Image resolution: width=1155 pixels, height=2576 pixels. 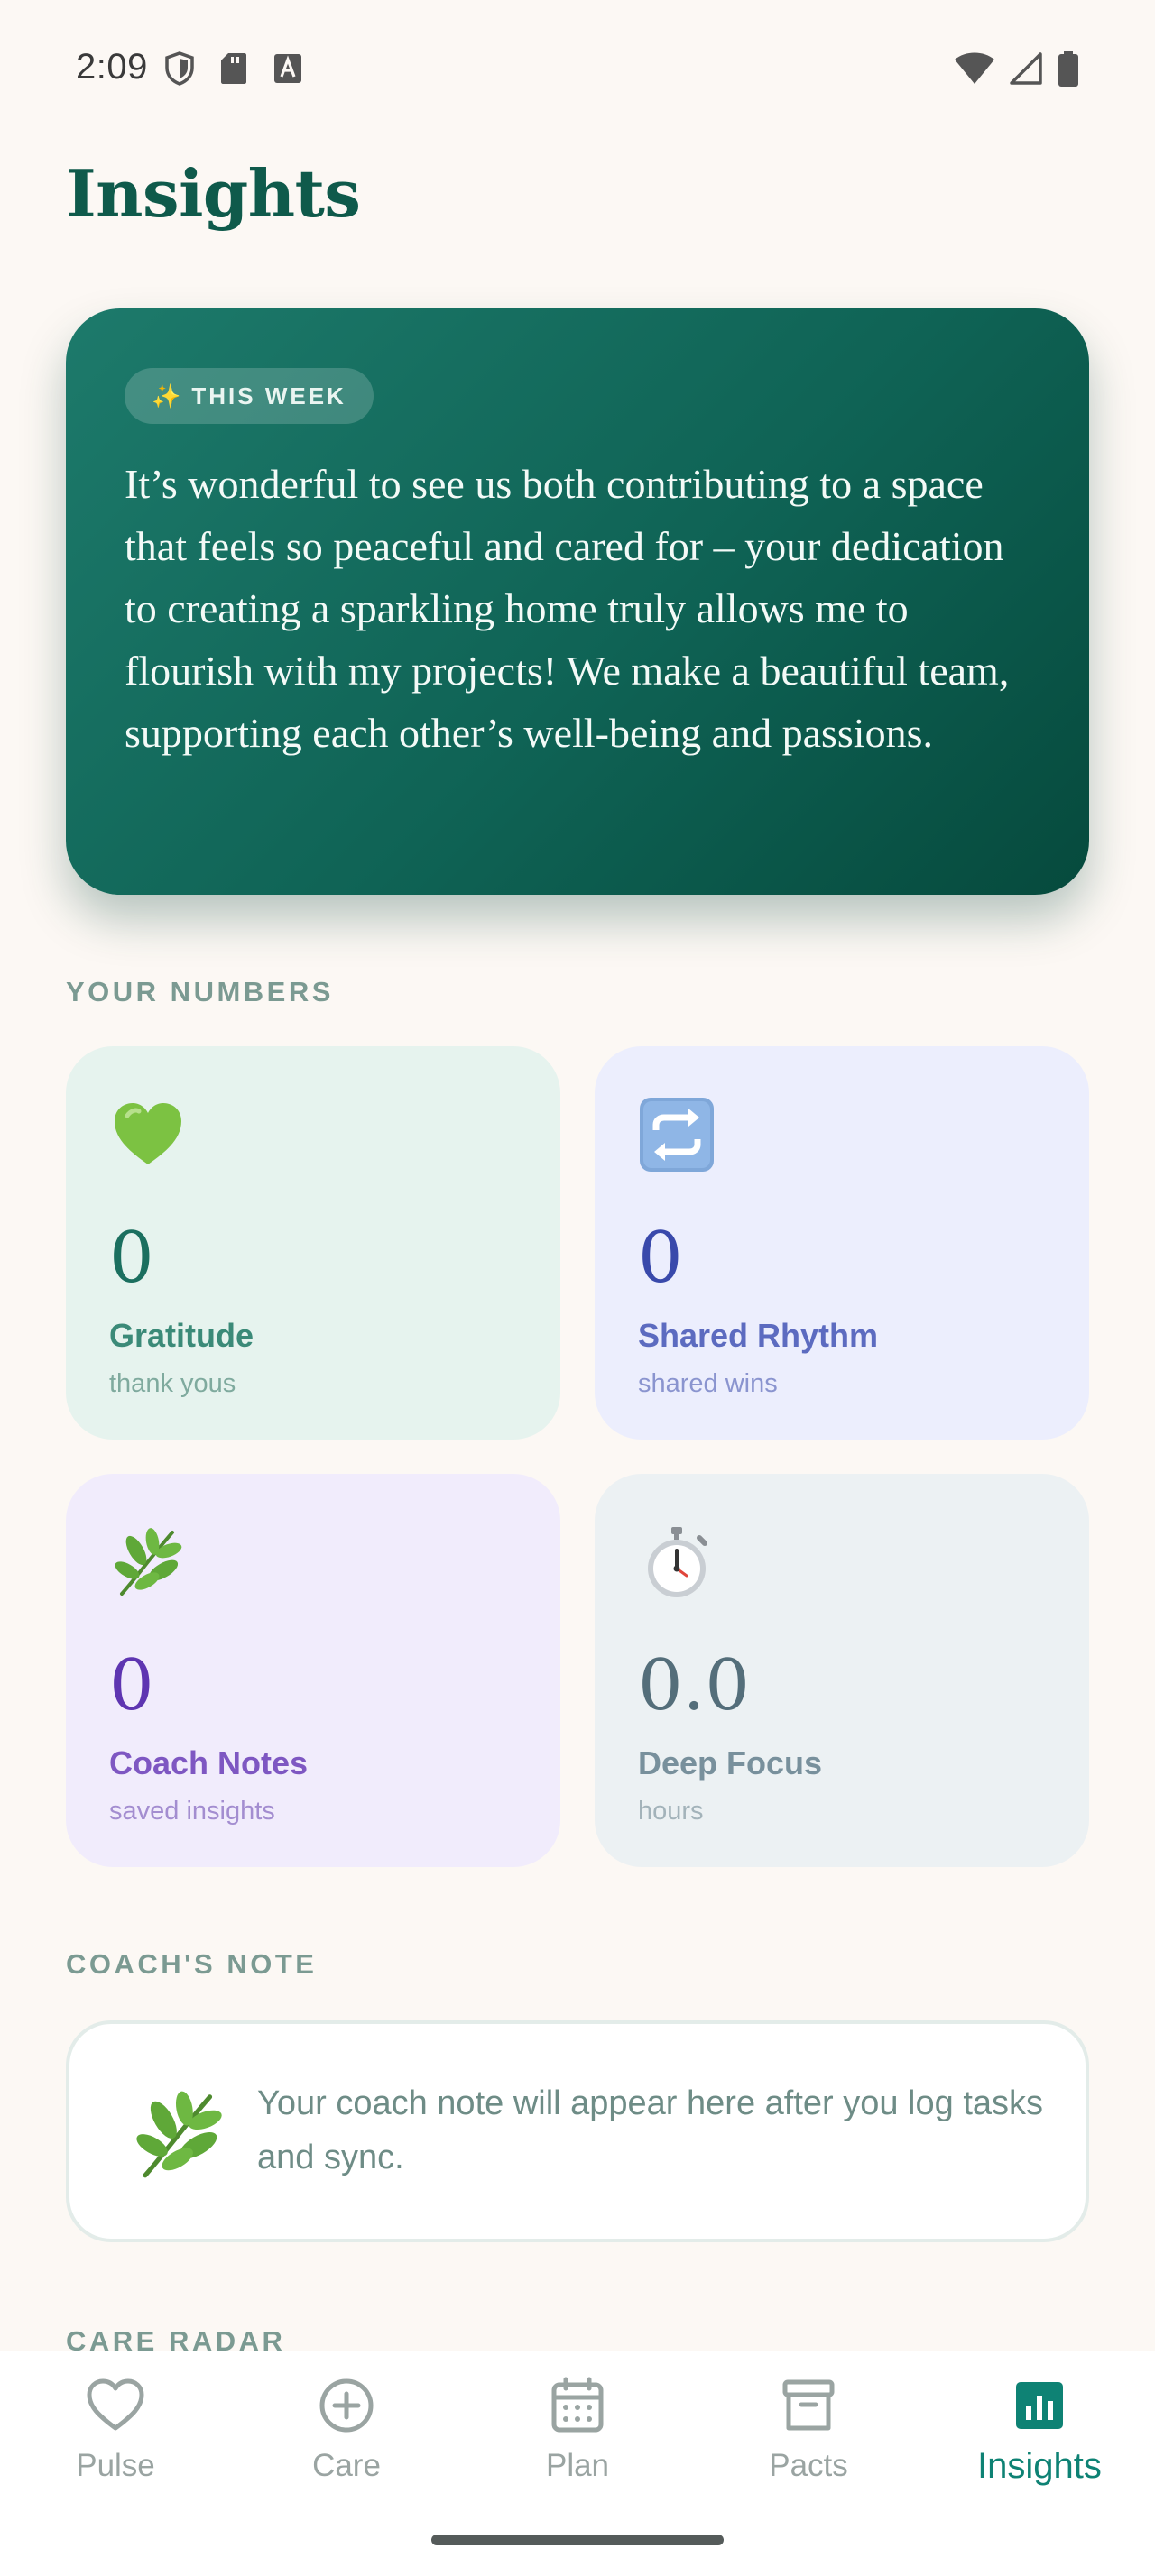 What do you see at coordinates (808, 2465) in the screenshot?
I see `nav-label: Pacts` at bounding box center [808, 2465].